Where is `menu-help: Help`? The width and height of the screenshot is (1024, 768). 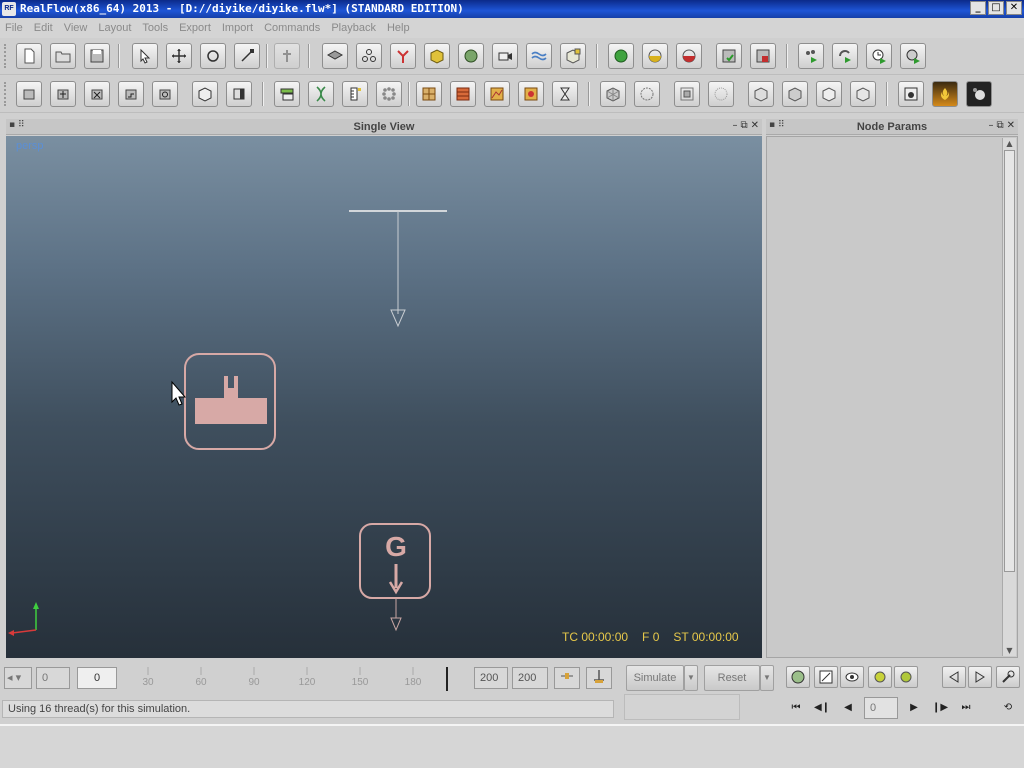
menu-help: Help is located at coordinates (398, 28).